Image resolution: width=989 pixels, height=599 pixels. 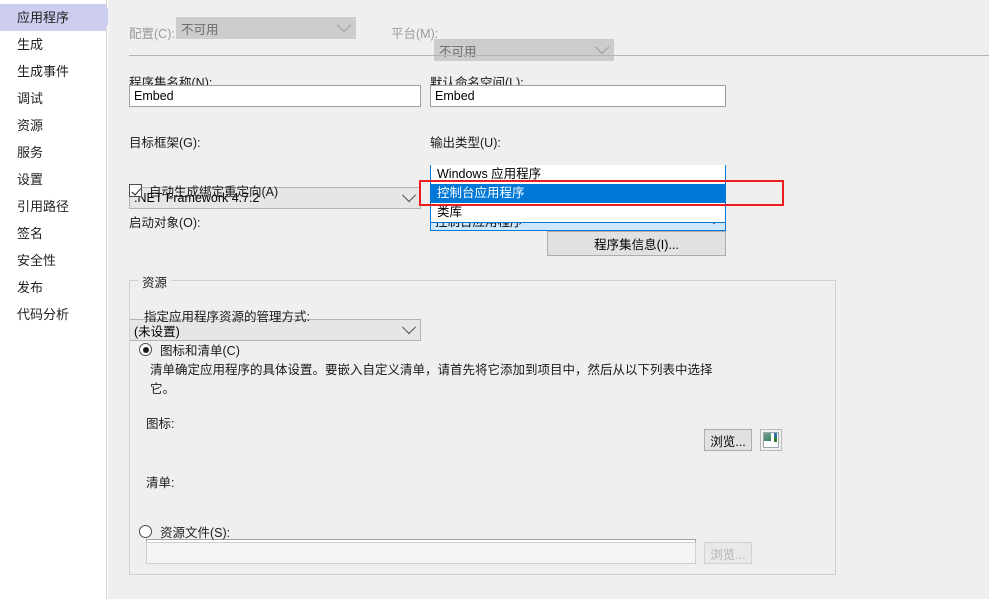 I want to click on sidebar-item-label: 服务, so click(x=30, y=152).